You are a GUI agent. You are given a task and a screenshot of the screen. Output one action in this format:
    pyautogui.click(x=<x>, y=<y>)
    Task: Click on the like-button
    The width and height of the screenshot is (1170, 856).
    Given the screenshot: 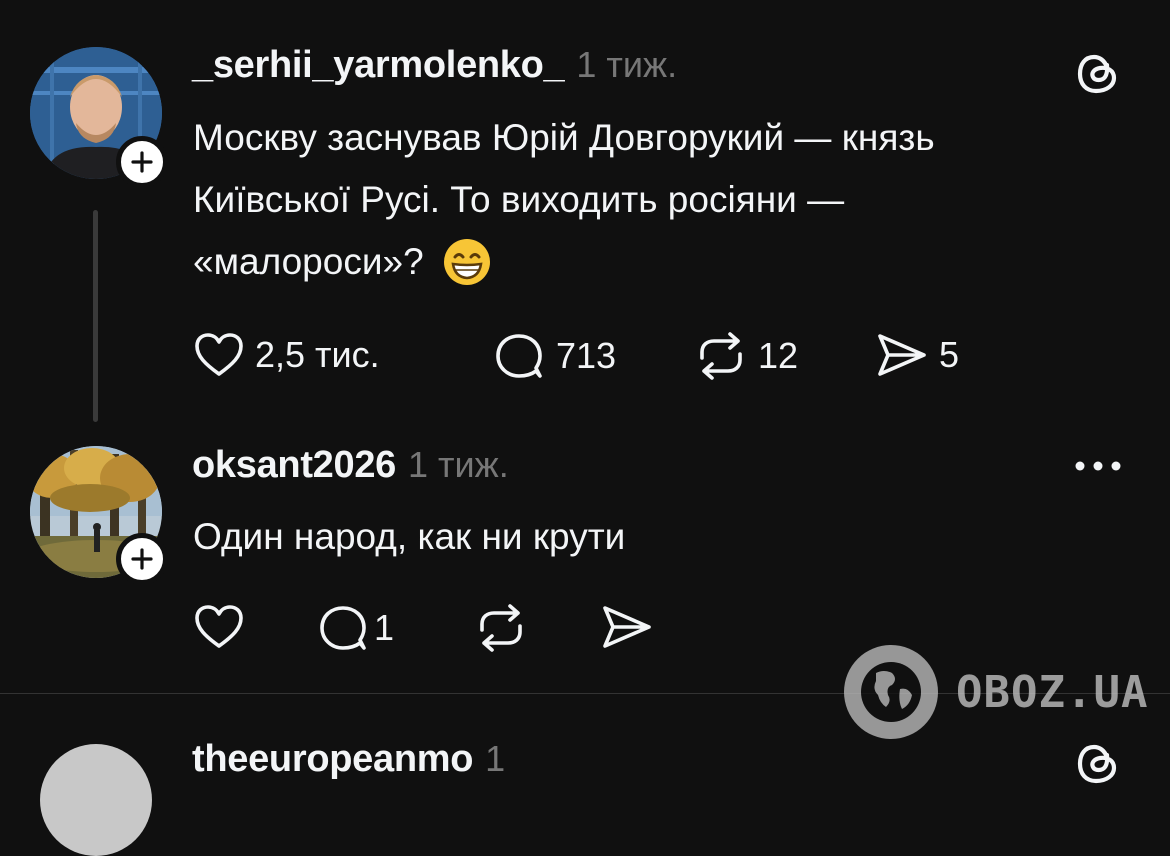 What is the action you would take?
    pyautogui.click(x=224, y=627)
    